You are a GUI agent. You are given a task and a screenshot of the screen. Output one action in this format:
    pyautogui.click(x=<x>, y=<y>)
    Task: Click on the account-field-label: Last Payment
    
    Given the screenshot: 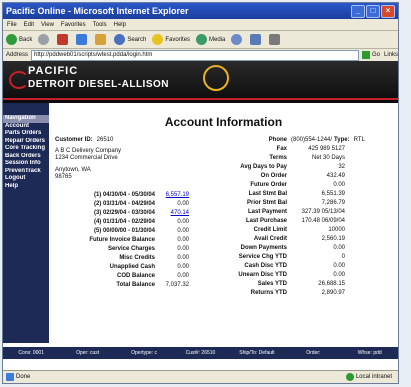 What is the action you would take?
    pyautogui.click(x=267, y=211)
    